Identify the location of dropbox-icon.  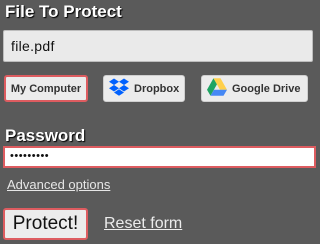
(119, 88).